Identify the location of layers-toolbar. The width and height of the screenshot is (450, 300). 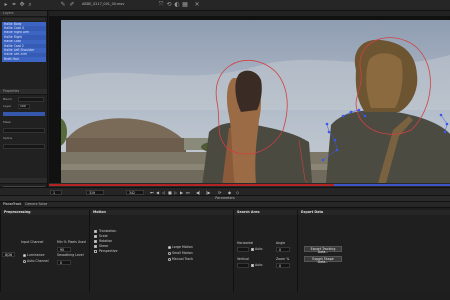
(24, 19).